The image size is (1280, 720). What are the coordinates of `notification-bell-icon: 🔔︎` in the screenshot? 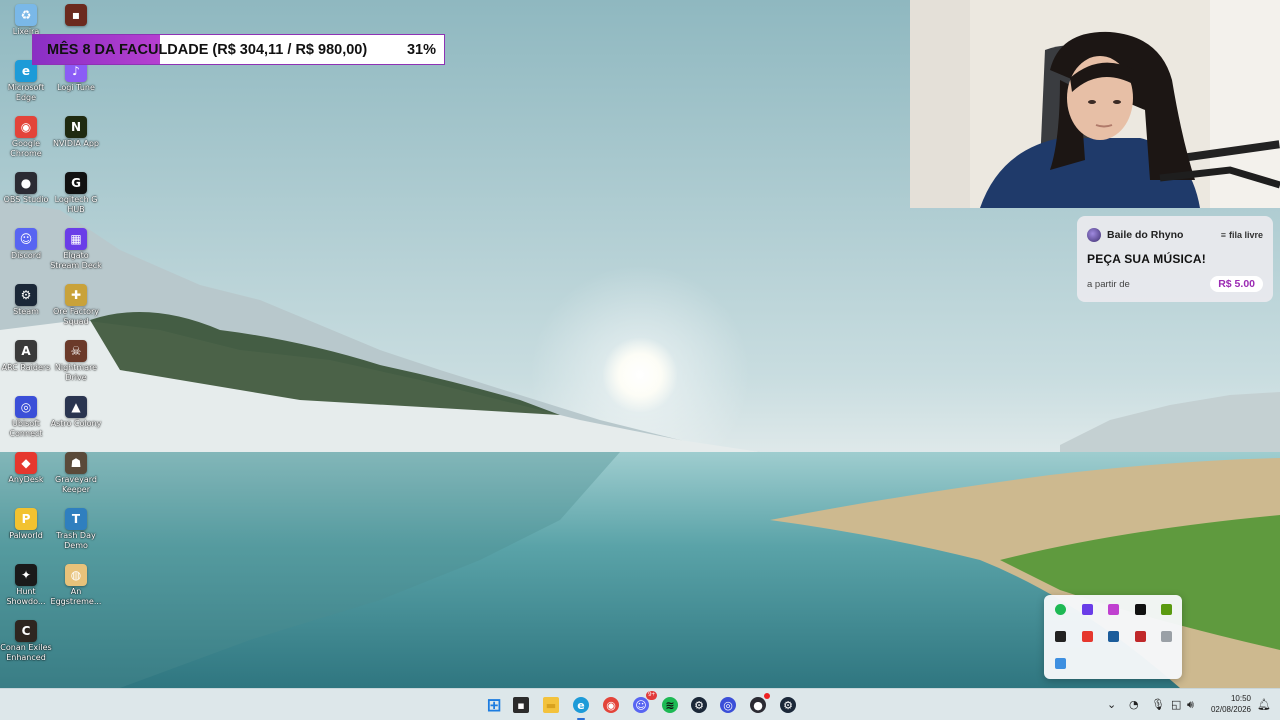 It's located at (1264, 704).